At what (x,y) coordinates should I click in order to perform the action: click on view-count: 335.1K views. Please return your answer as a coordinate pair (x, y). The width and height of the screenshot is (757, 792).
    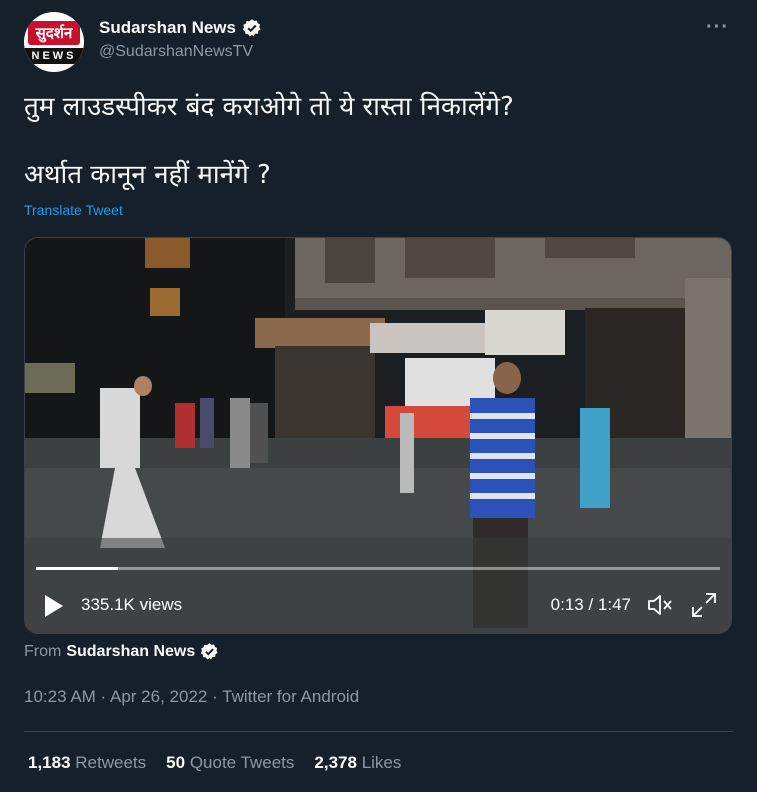
    Looking at the image, I should click on (132, 604).